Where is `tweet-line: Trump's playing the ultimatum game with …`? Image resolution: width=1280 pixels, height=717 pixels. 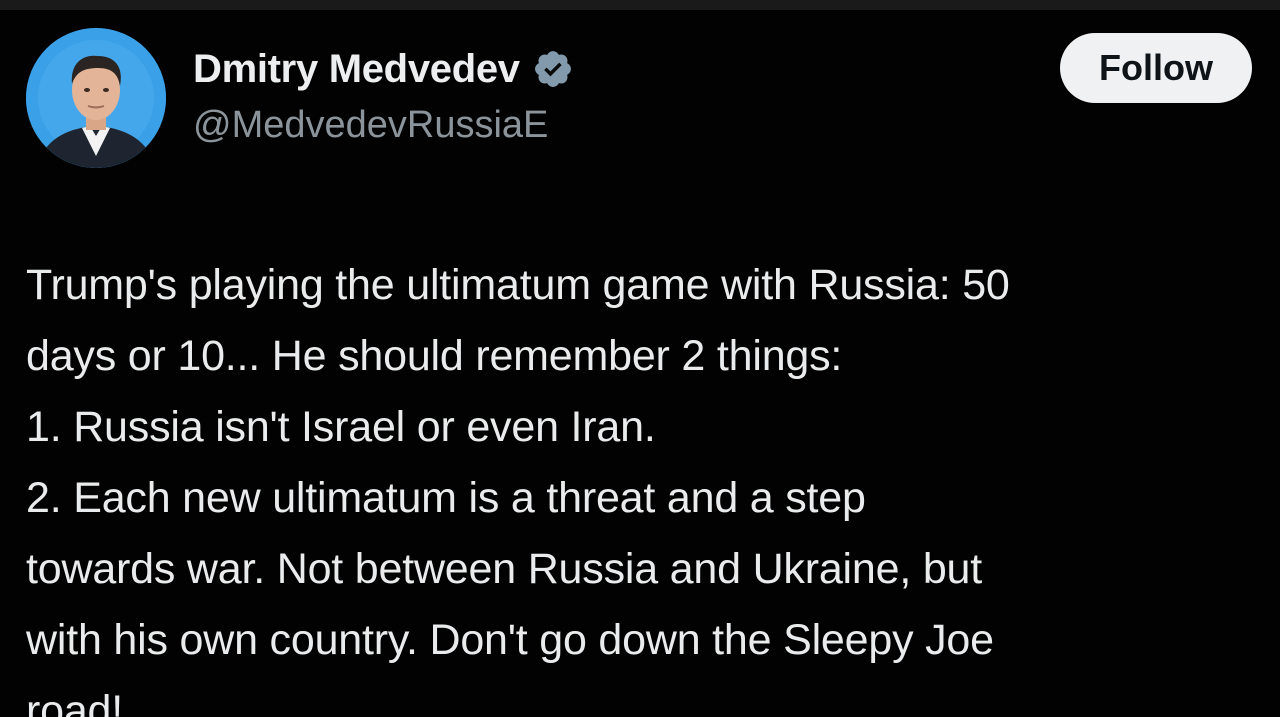
tweet-line: Trump's playing the ultimatum game with … is located at coordinates (518, 285).